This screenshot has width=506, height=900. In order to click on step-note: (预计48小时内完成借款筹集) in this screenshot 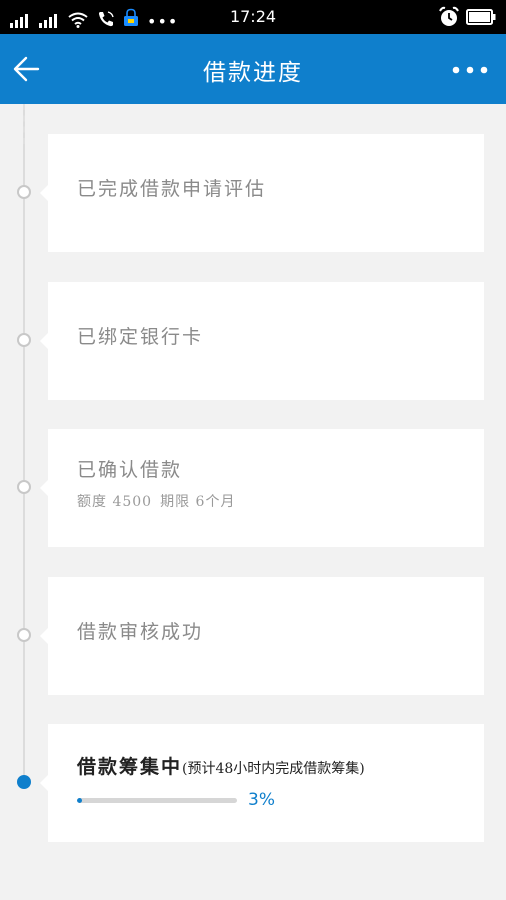, I will do `click(273, 769)`.